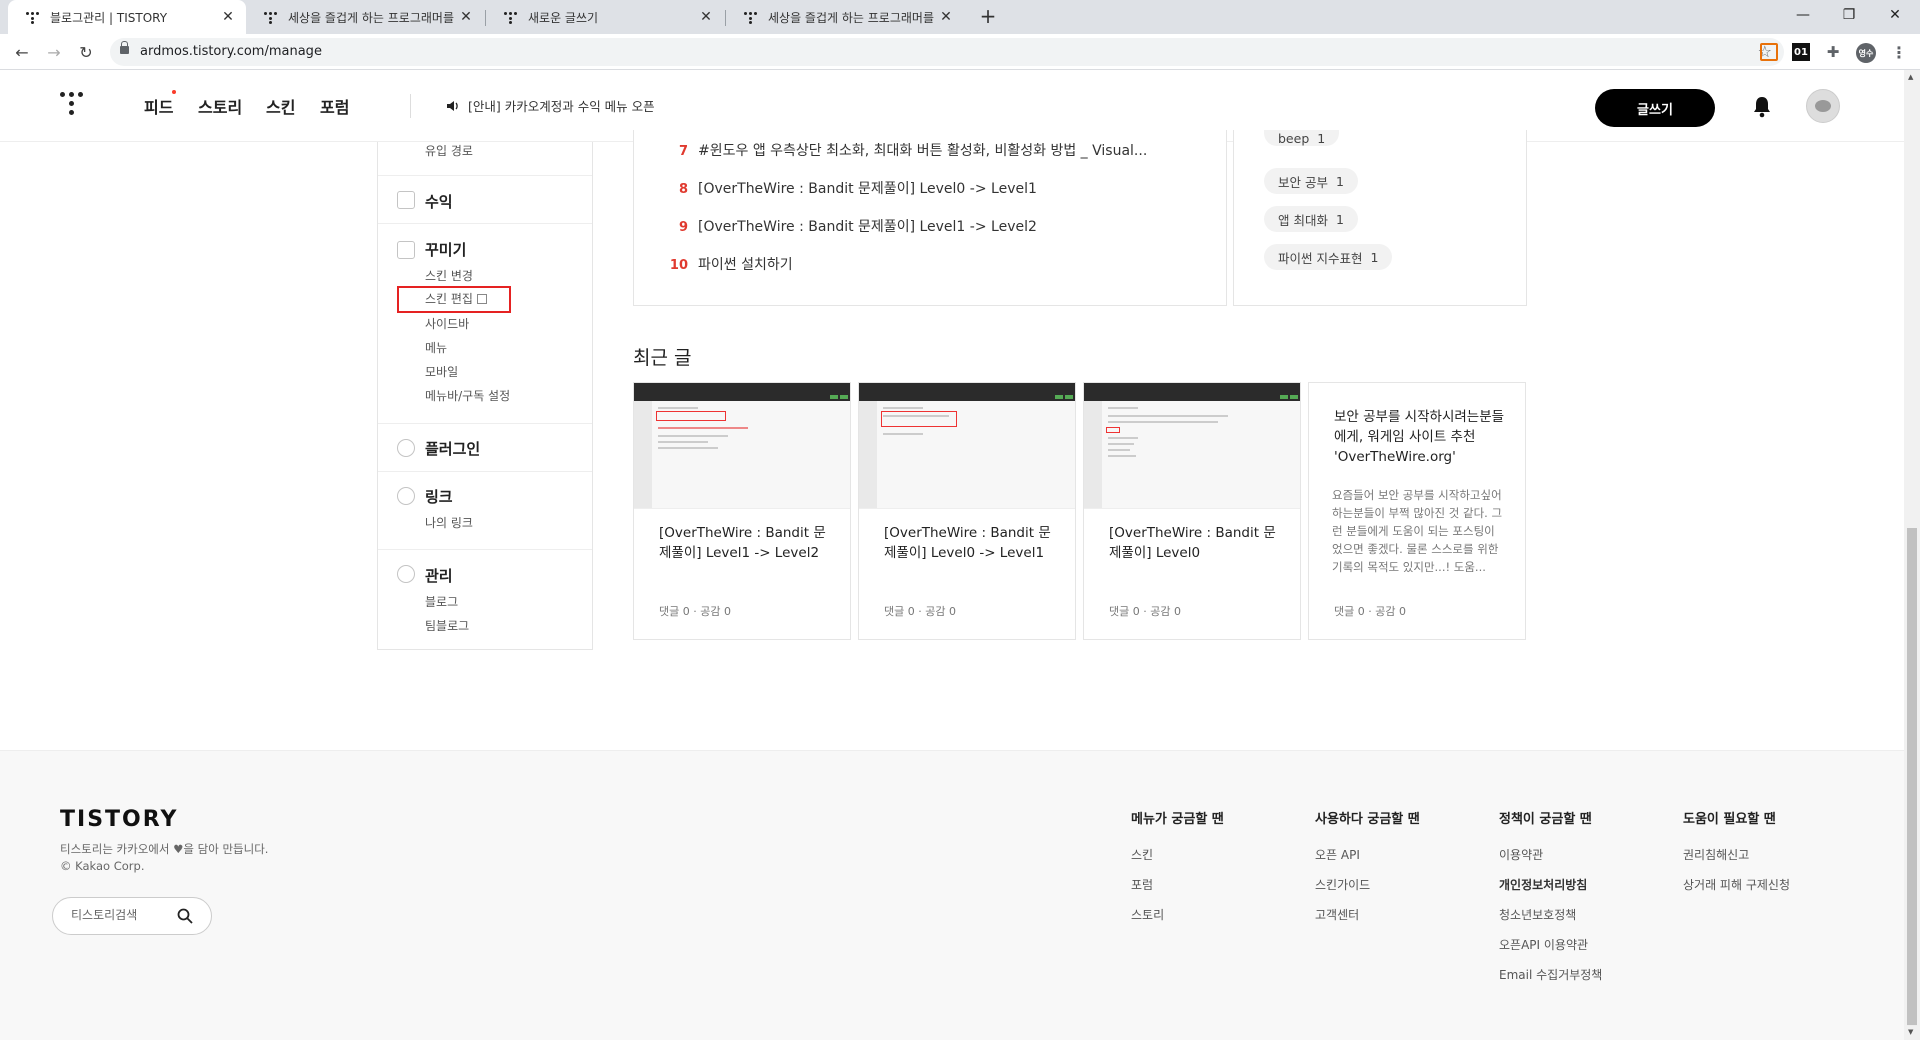 The image size is (1920, 1040). I want to click on sidebar-section-decorate: 꾸미기, so click(445, 249).